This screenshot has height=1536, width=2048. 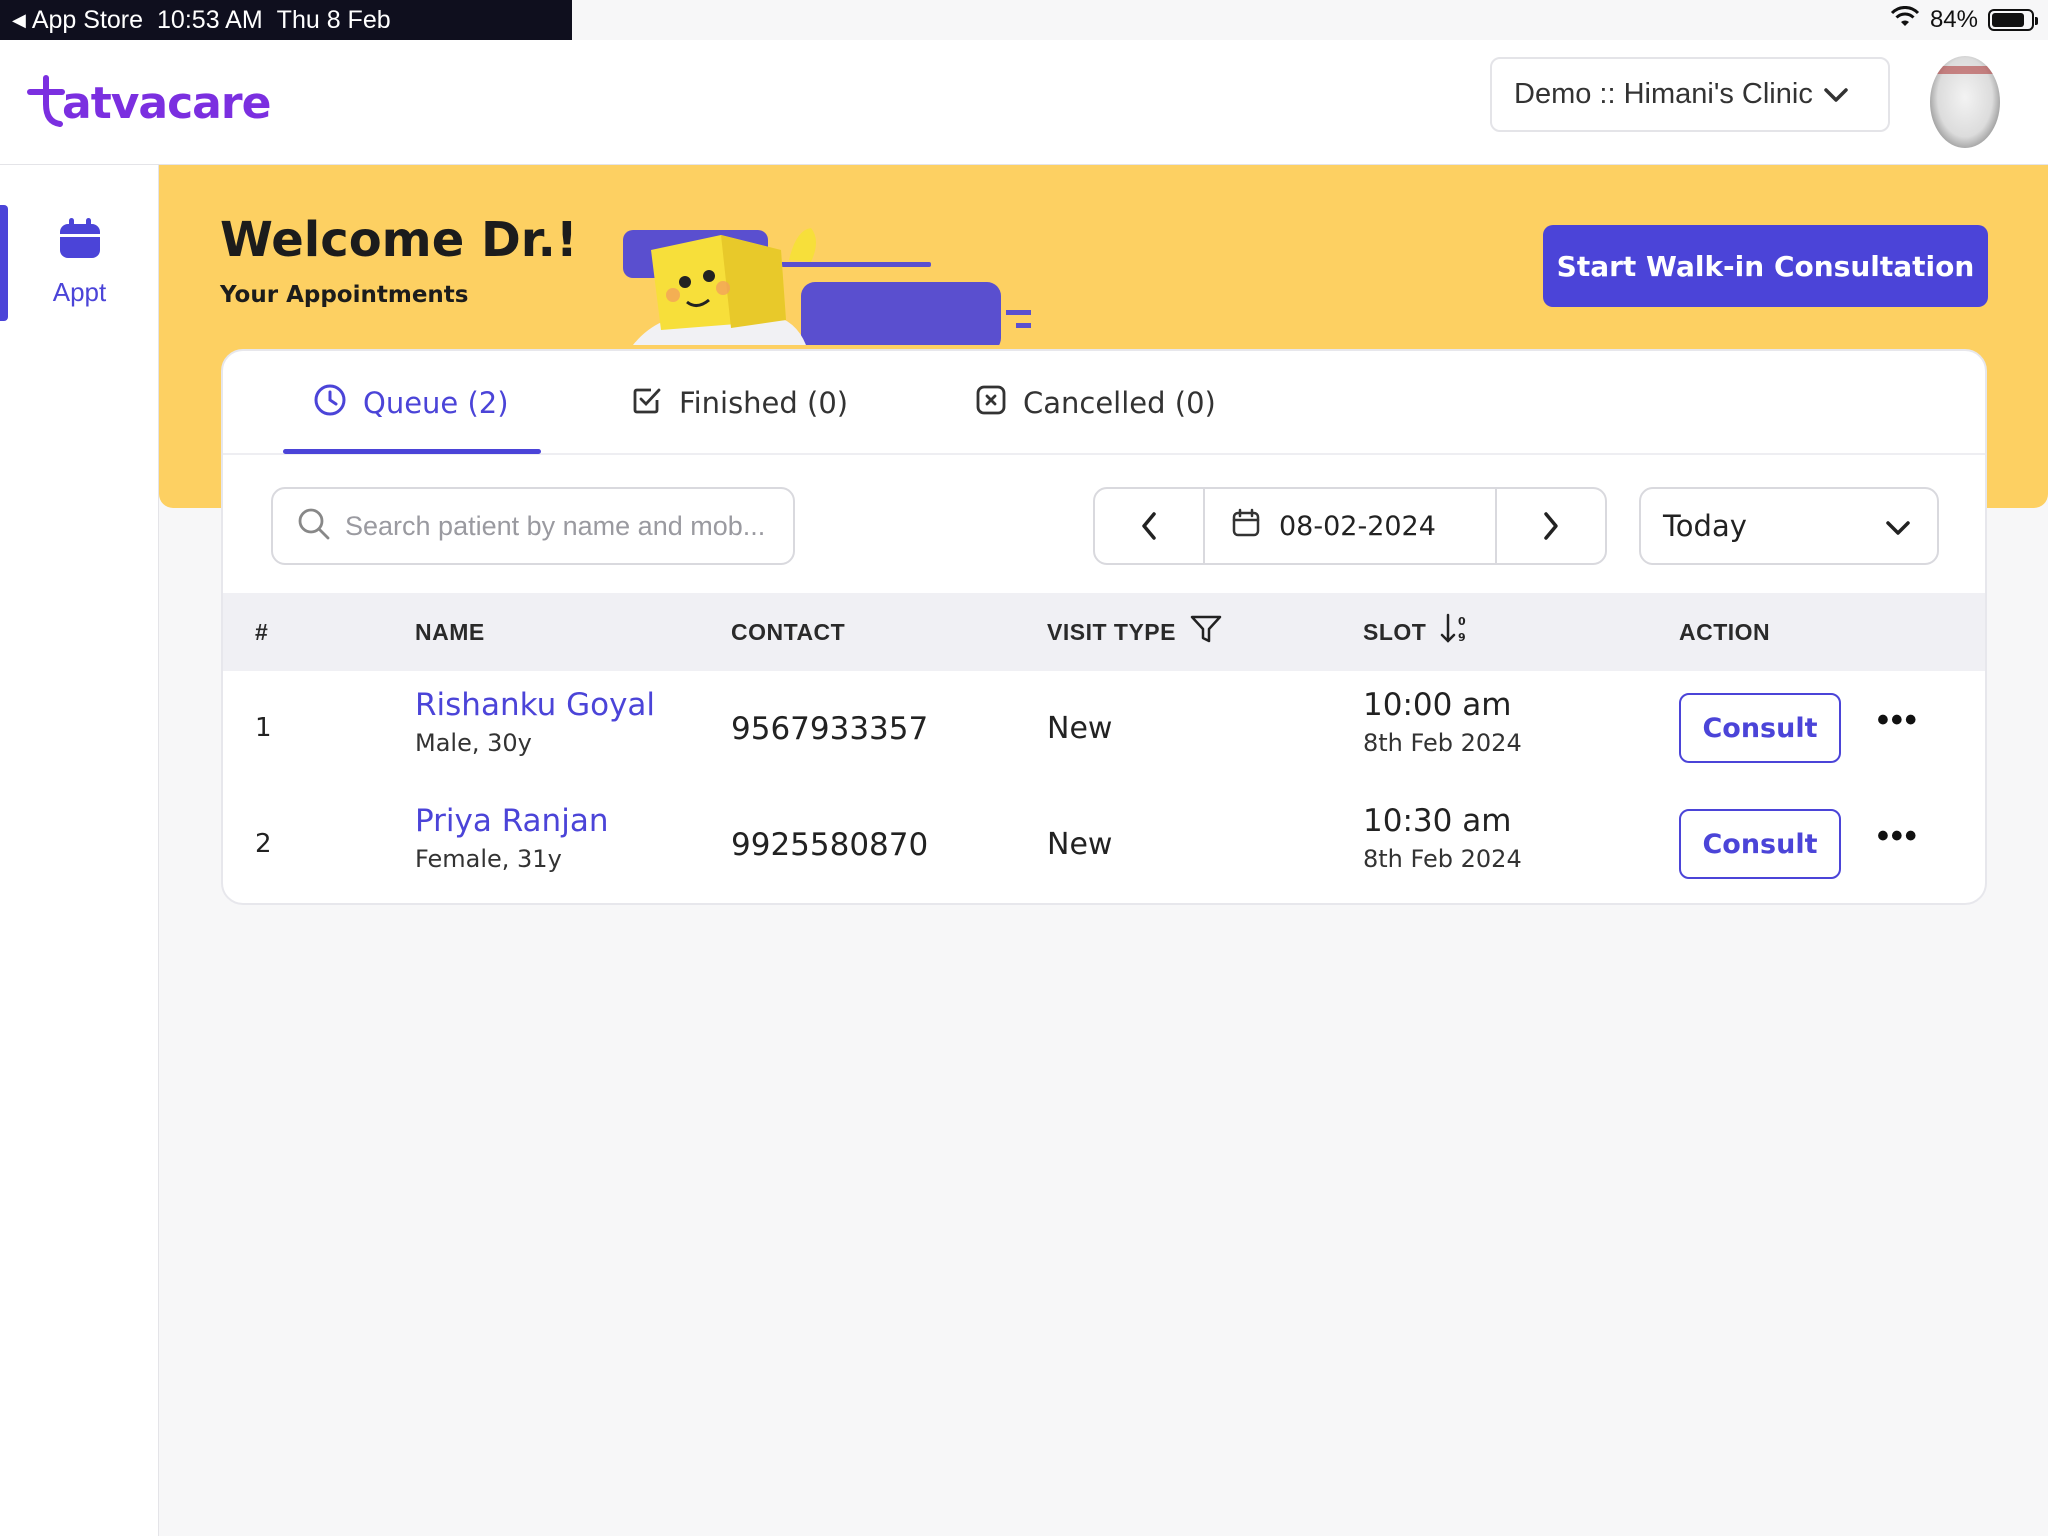 I want to click on tab-queue-label: Queue (2), so click(x=436, y=403).